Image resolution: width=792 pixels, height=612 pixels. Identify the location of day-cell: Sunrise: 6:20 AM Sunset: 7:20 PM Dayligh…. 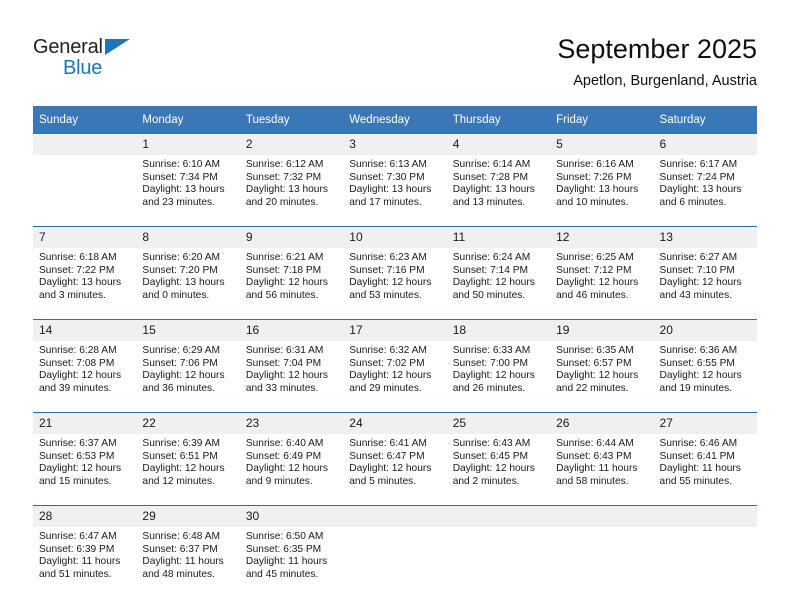
(188, 284).